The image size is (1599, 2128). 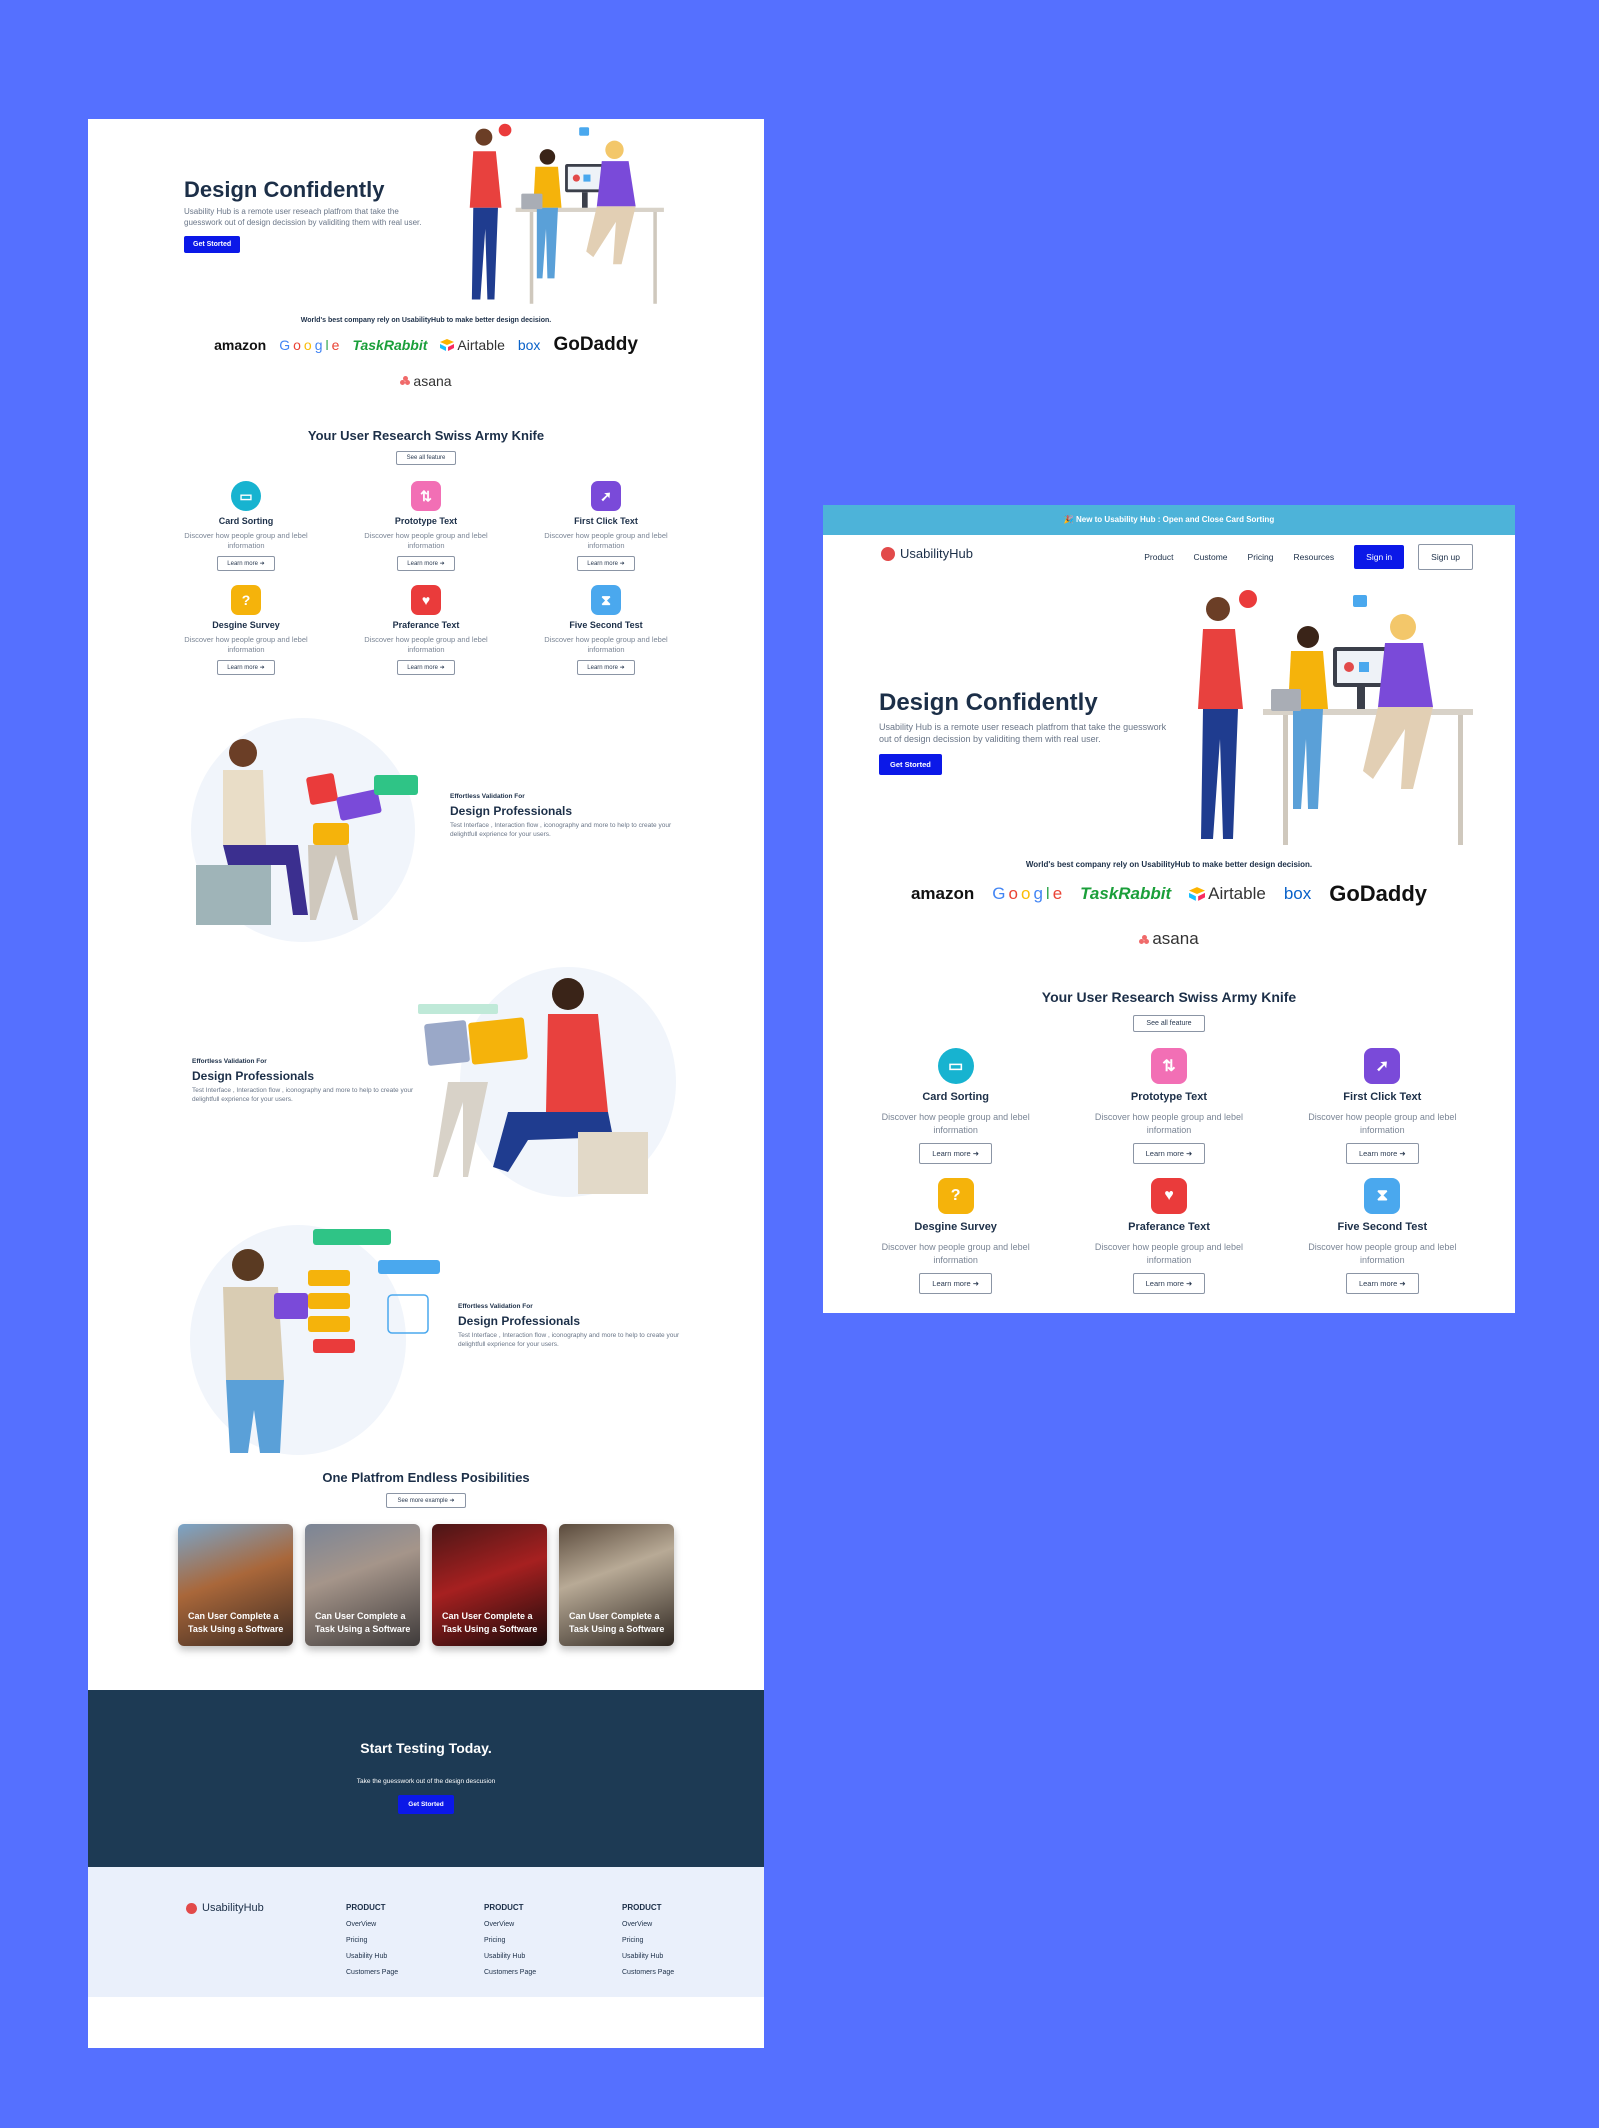 I want to click on box-logo: box, so click(x=1297, y=893).